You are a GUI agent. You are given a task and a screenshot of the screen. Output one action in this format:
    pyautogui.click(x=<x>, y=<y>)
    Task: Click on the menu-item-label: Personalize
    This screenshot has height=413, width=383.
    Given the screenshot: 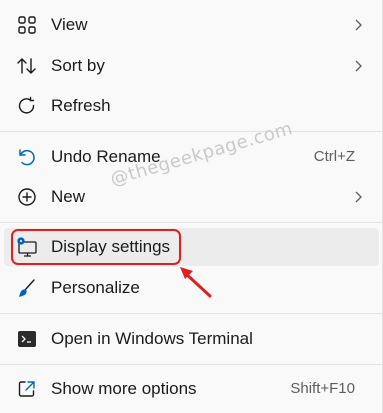 What is the action you would take?
    pyautogui.click(x=95, y=287)
    